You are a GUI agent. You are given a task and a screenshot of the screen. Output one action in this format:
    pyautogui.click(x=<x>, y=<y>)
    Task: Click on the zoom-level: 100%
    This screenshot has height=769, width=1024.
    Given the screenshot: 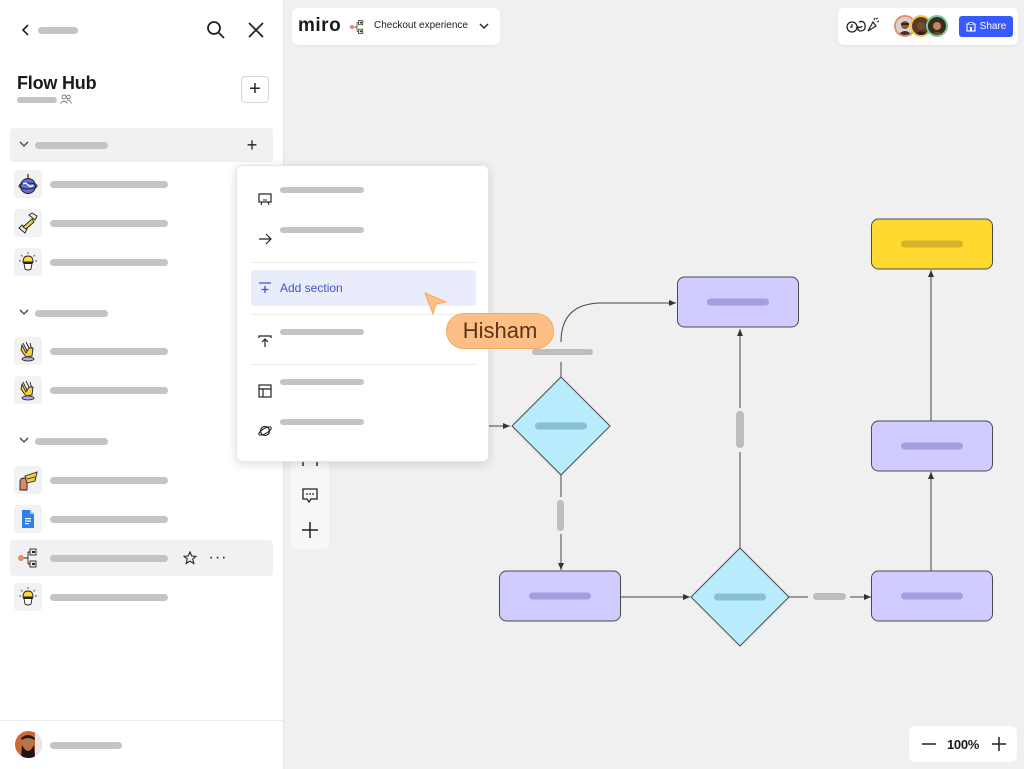 What is the action you would take?
    pyautogui.click(x=963, y=744)
    